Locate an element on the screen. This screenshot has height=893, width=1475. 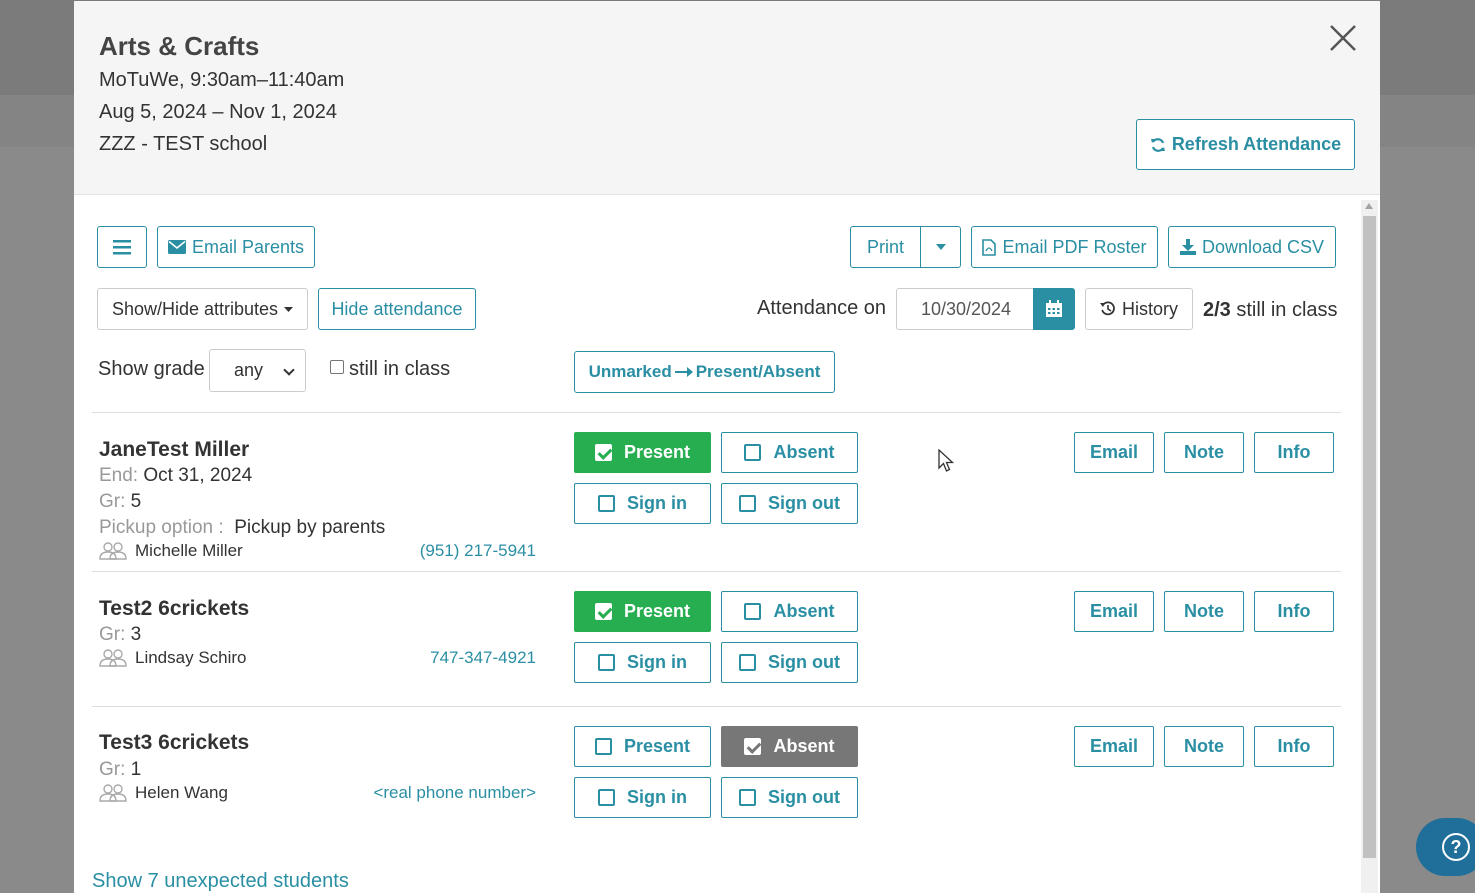
unmarked-to-present-absent-button: Unmarked Present/Absent is located at coordinates (704, 372).